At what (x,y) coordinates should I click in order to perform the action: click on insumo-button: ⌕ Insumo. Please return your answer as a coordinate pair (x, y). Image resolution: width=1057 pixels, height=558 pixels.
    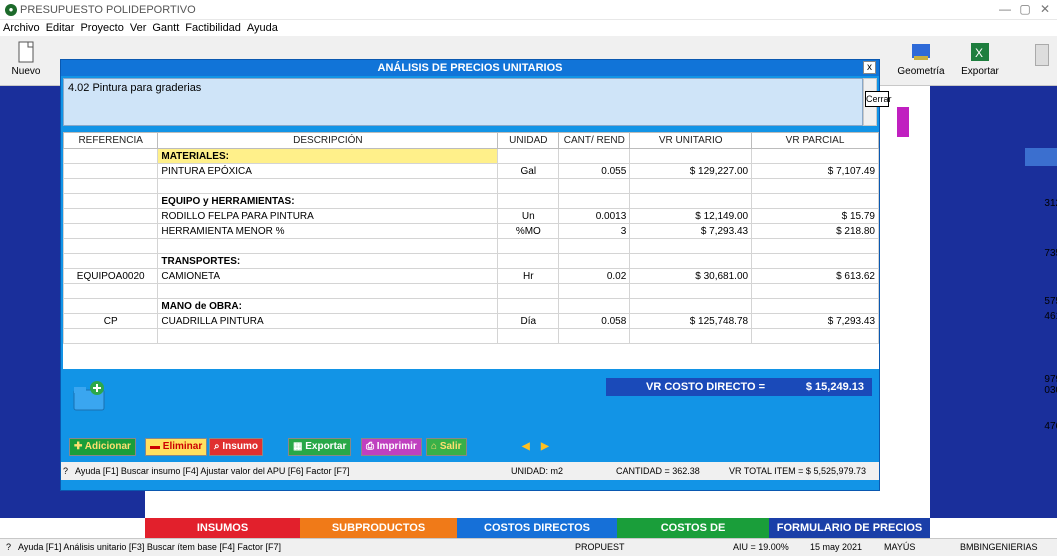
    Looking at the image, I should click on (236, 447).